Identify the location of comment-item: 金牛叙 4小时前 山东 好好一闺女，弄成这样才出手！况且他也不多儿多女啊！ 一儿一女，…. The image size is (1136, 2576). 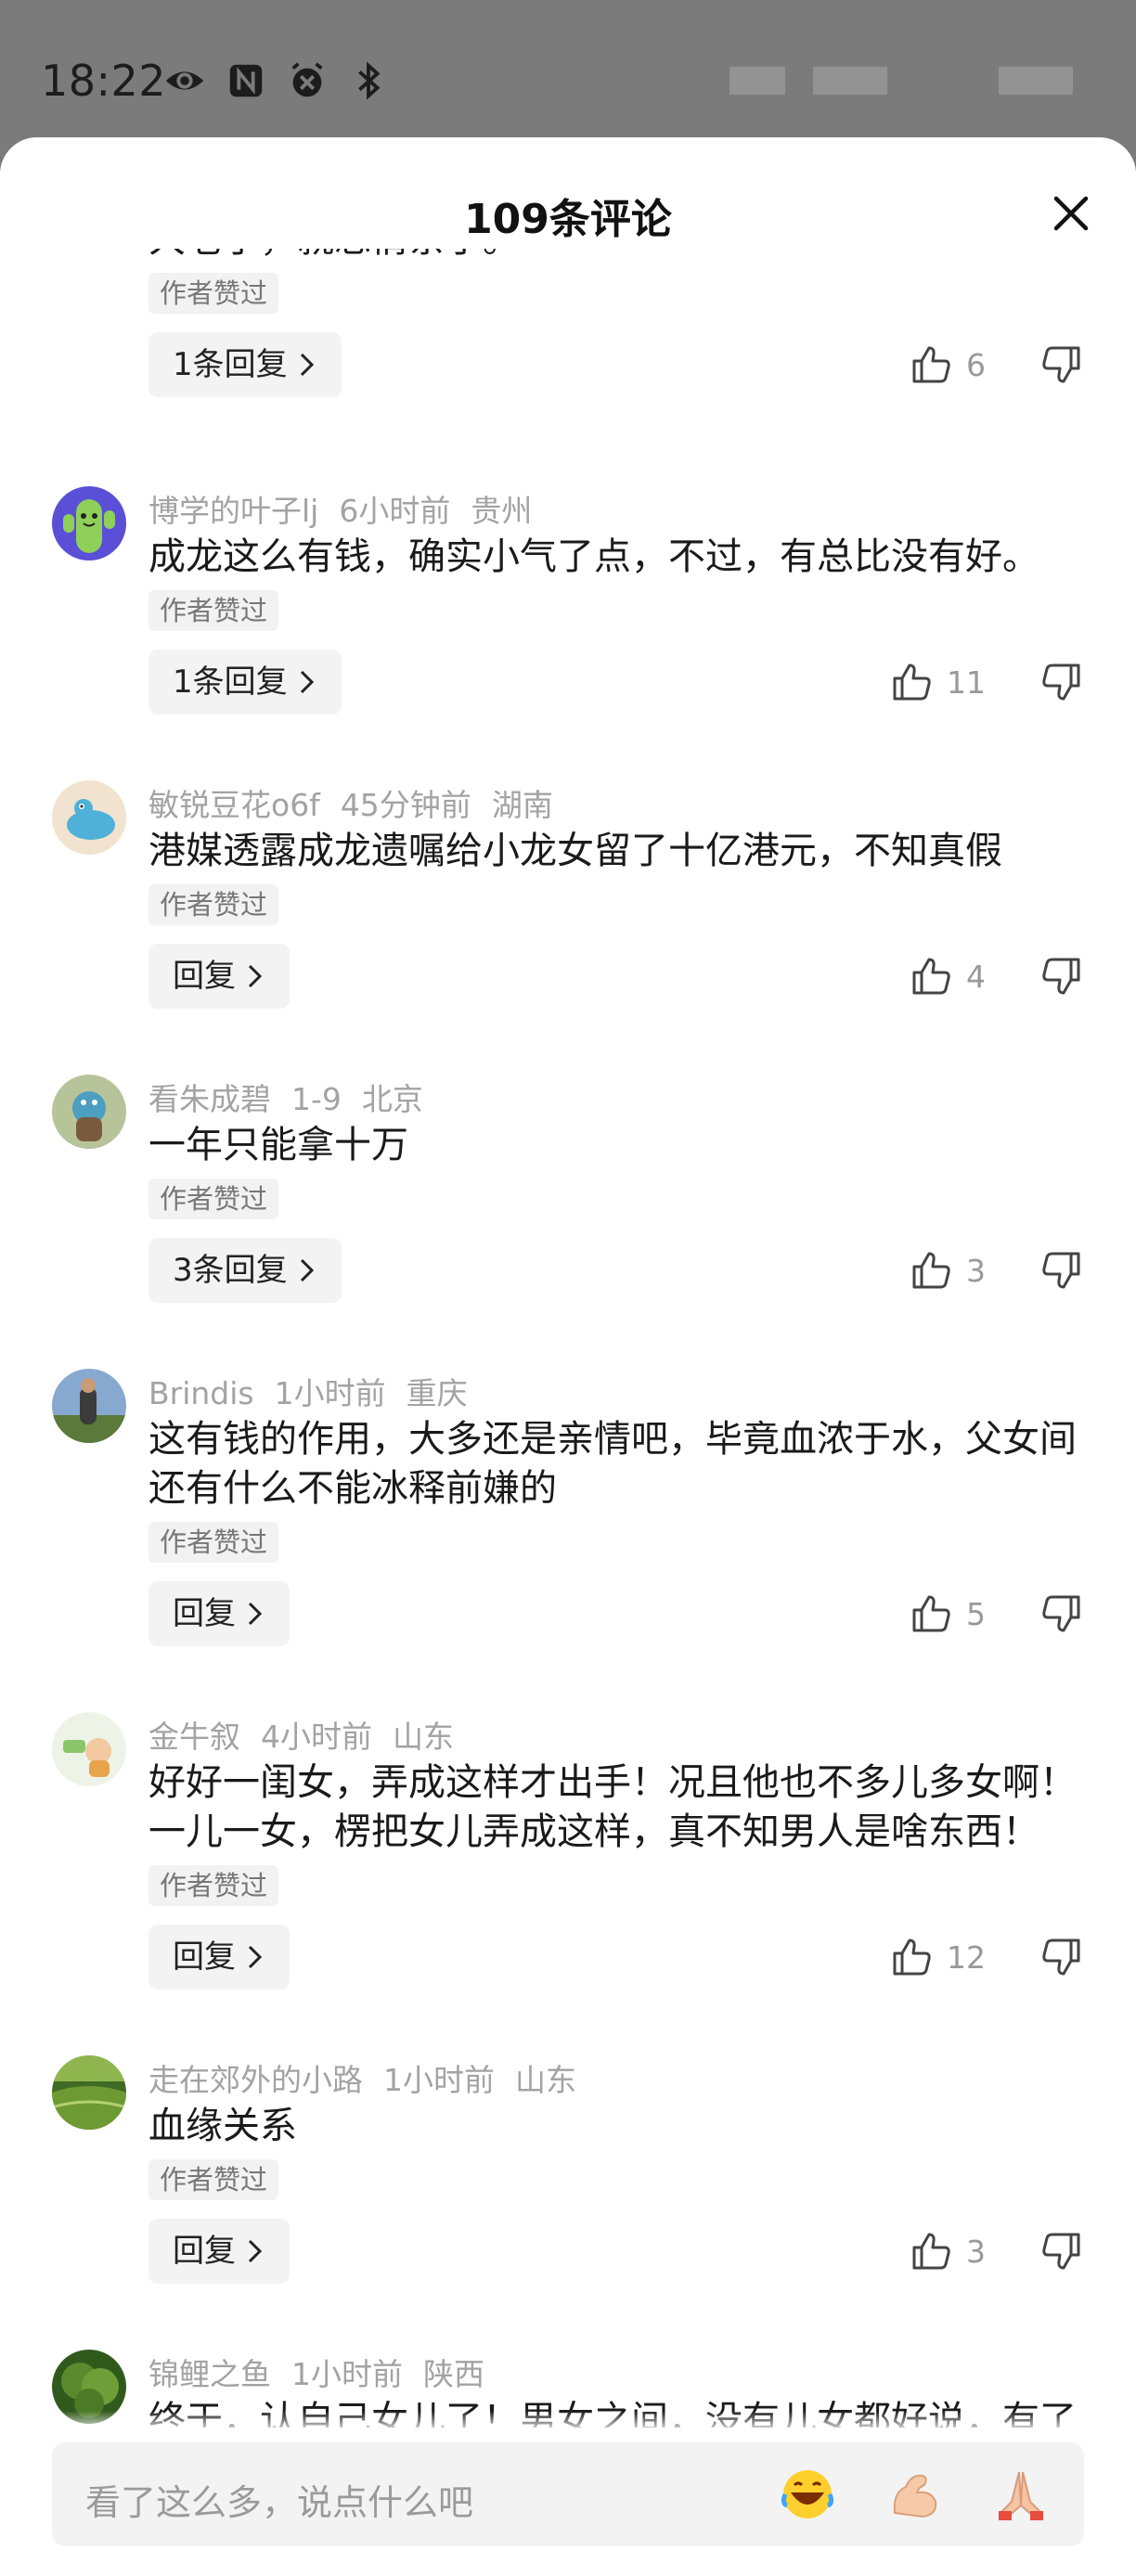
(568, 1870).